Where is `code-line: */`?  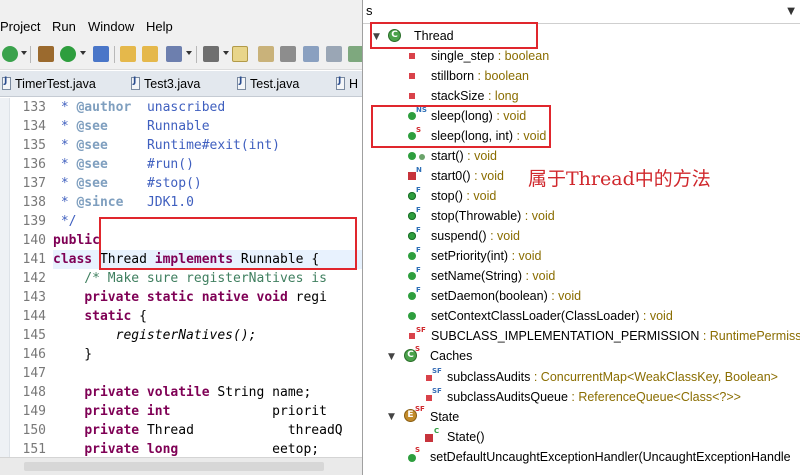
code-line: */ is located at coordinates (65, 221).